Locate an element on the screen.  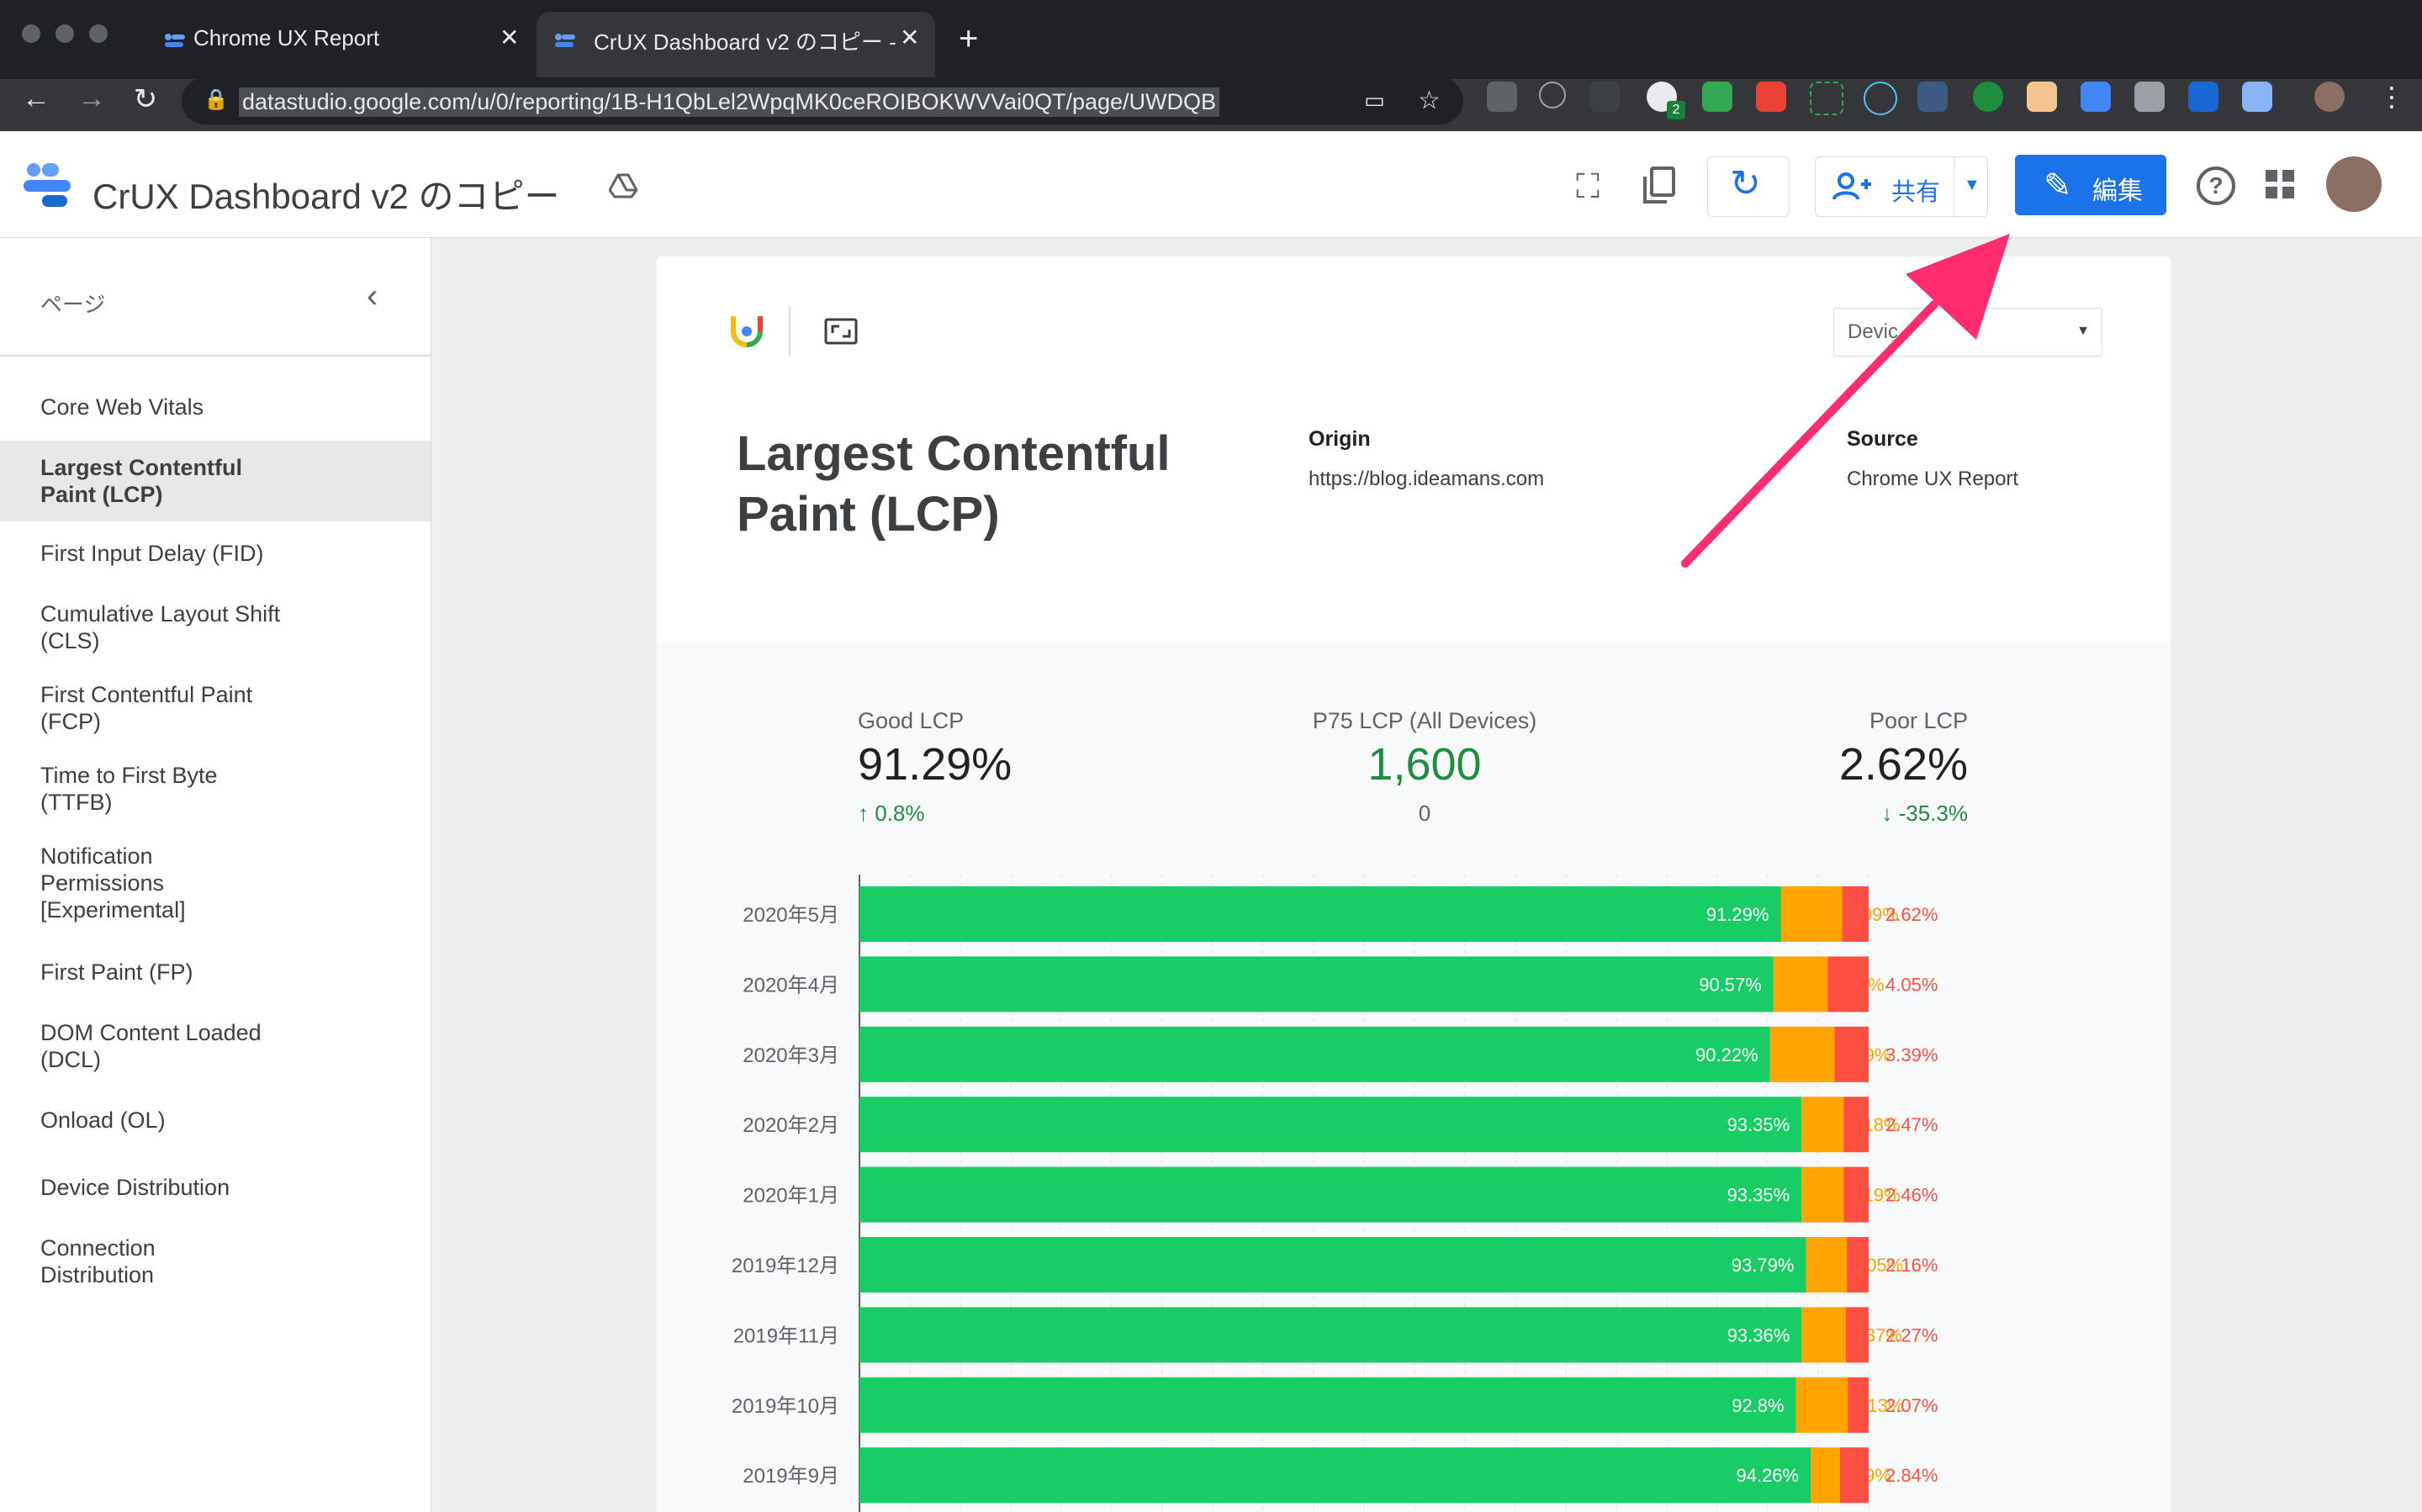
sidebar-item-cls: Cumulative Layout Shift (CLS) is located at coordinates (215, 629).